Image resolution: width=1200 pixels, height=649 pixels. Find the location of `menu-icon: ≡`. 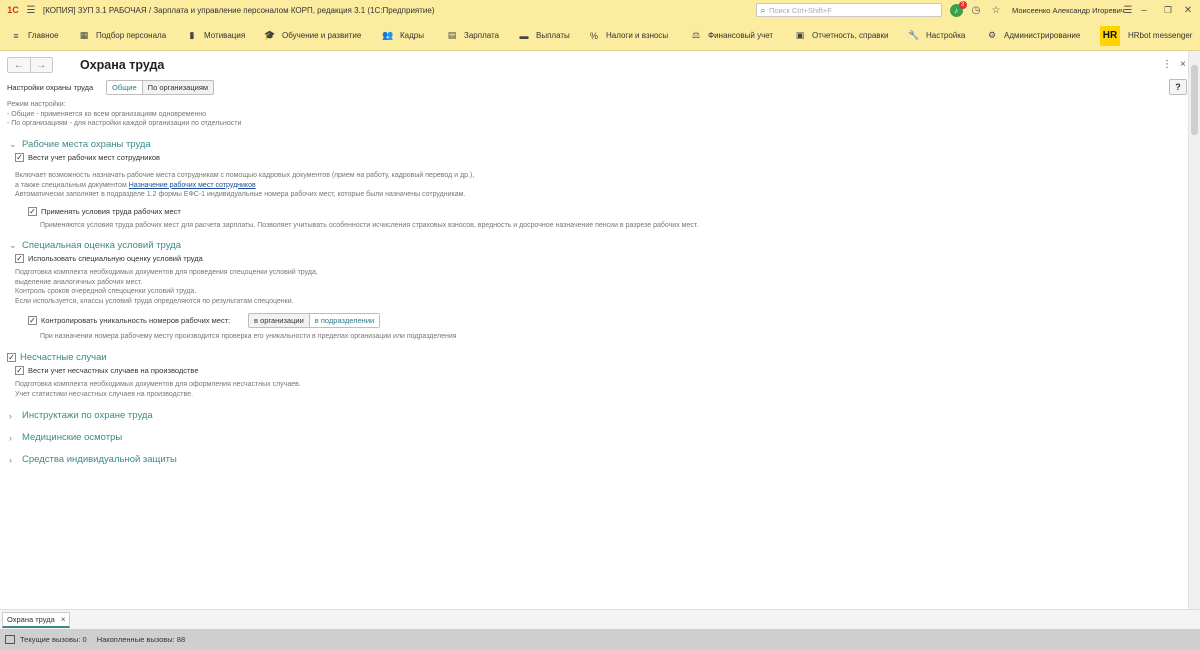

menu-icon: ≡ is located at coordinates (16, 35).